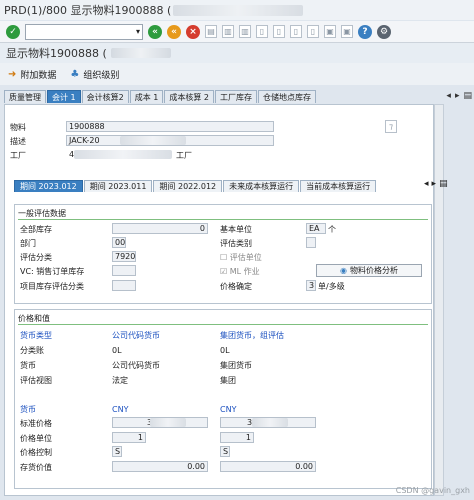 This screenshot has width=474, height=500. I want to click on command-field: ▾, so click(84, 31).